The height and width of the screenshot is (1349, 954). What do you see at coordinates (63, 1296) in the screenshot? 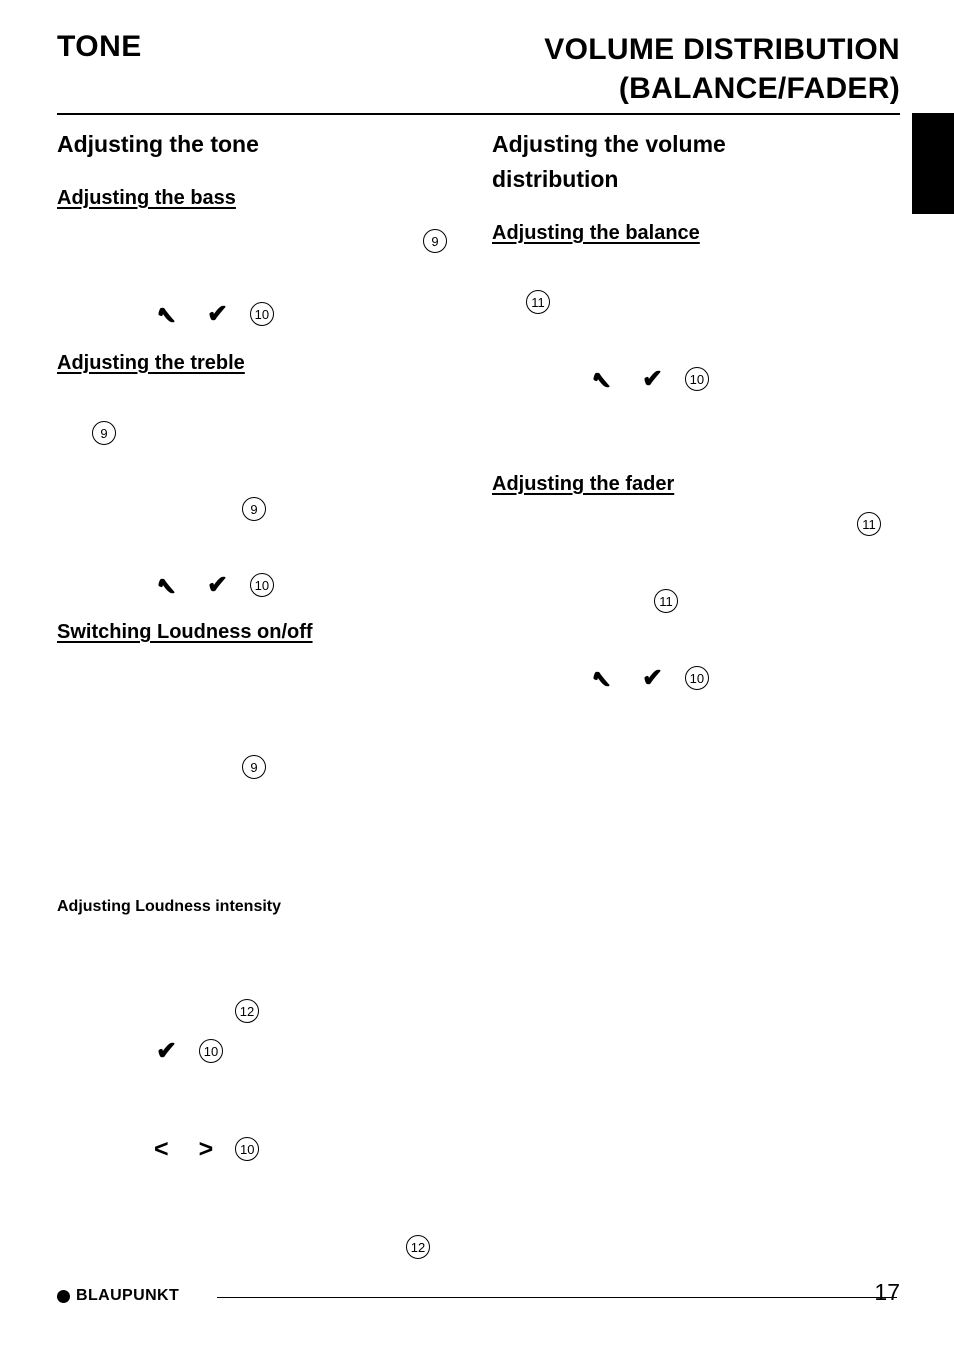
I see `brand-dot-icon` at bounding box center [63, 1296].